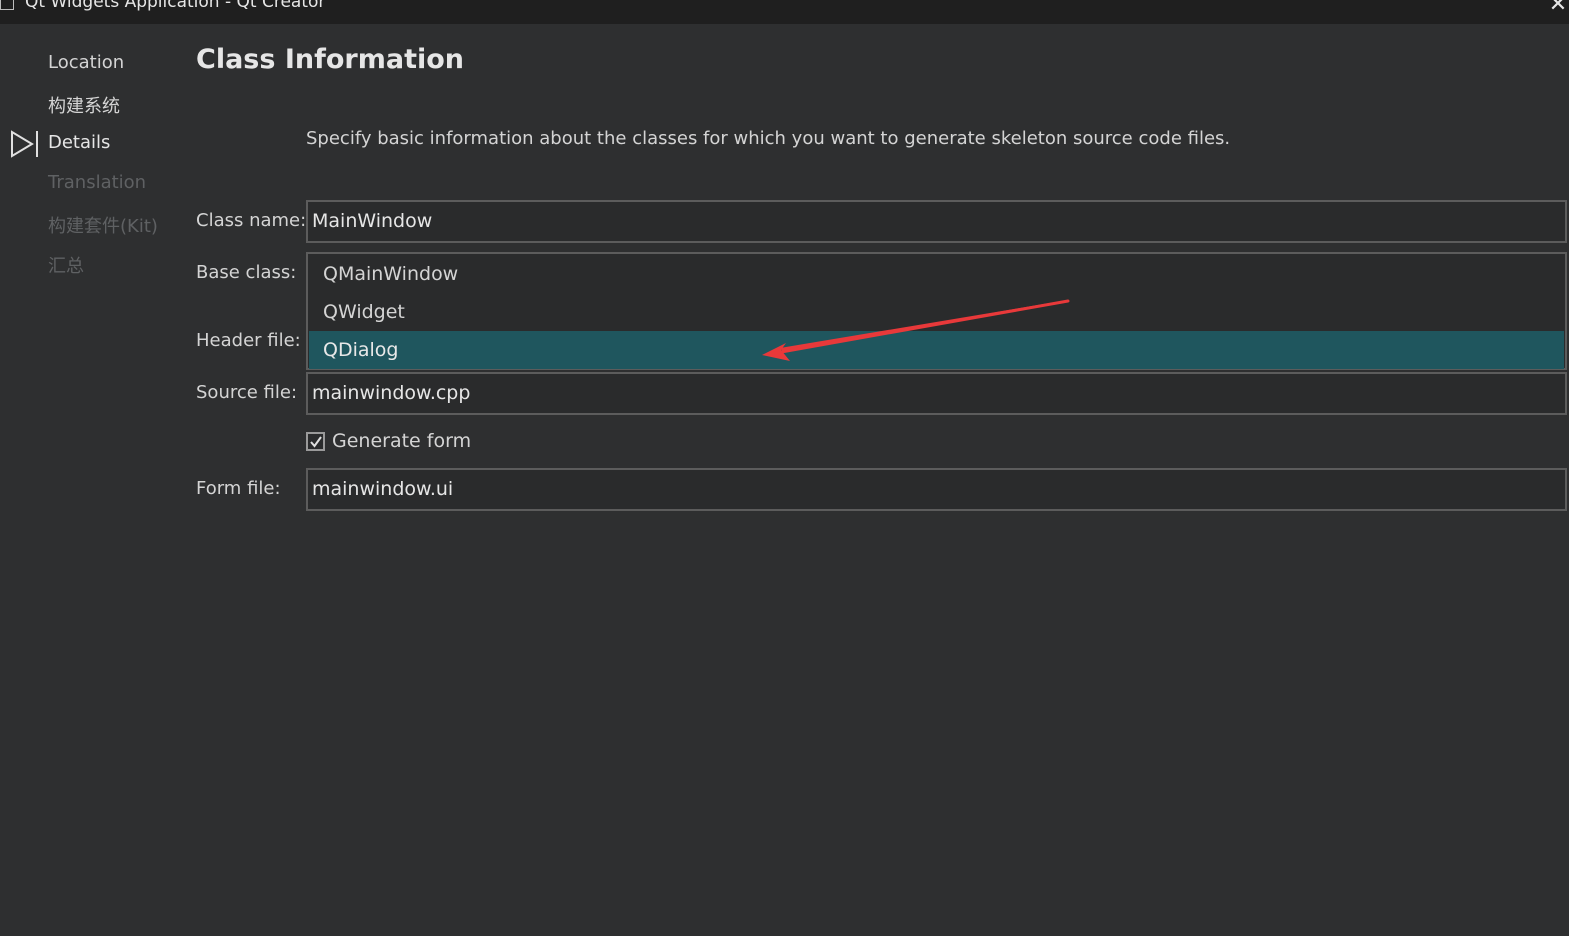 The width and height of the screenshot is (1569, 936). I want to click on sidebar-item-translation: Translation, so click(97, 182).